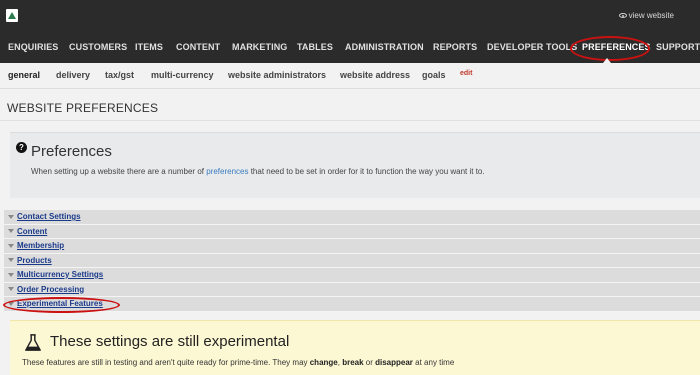  I want to click on nav-content: CONTENT, so click(198, 47).